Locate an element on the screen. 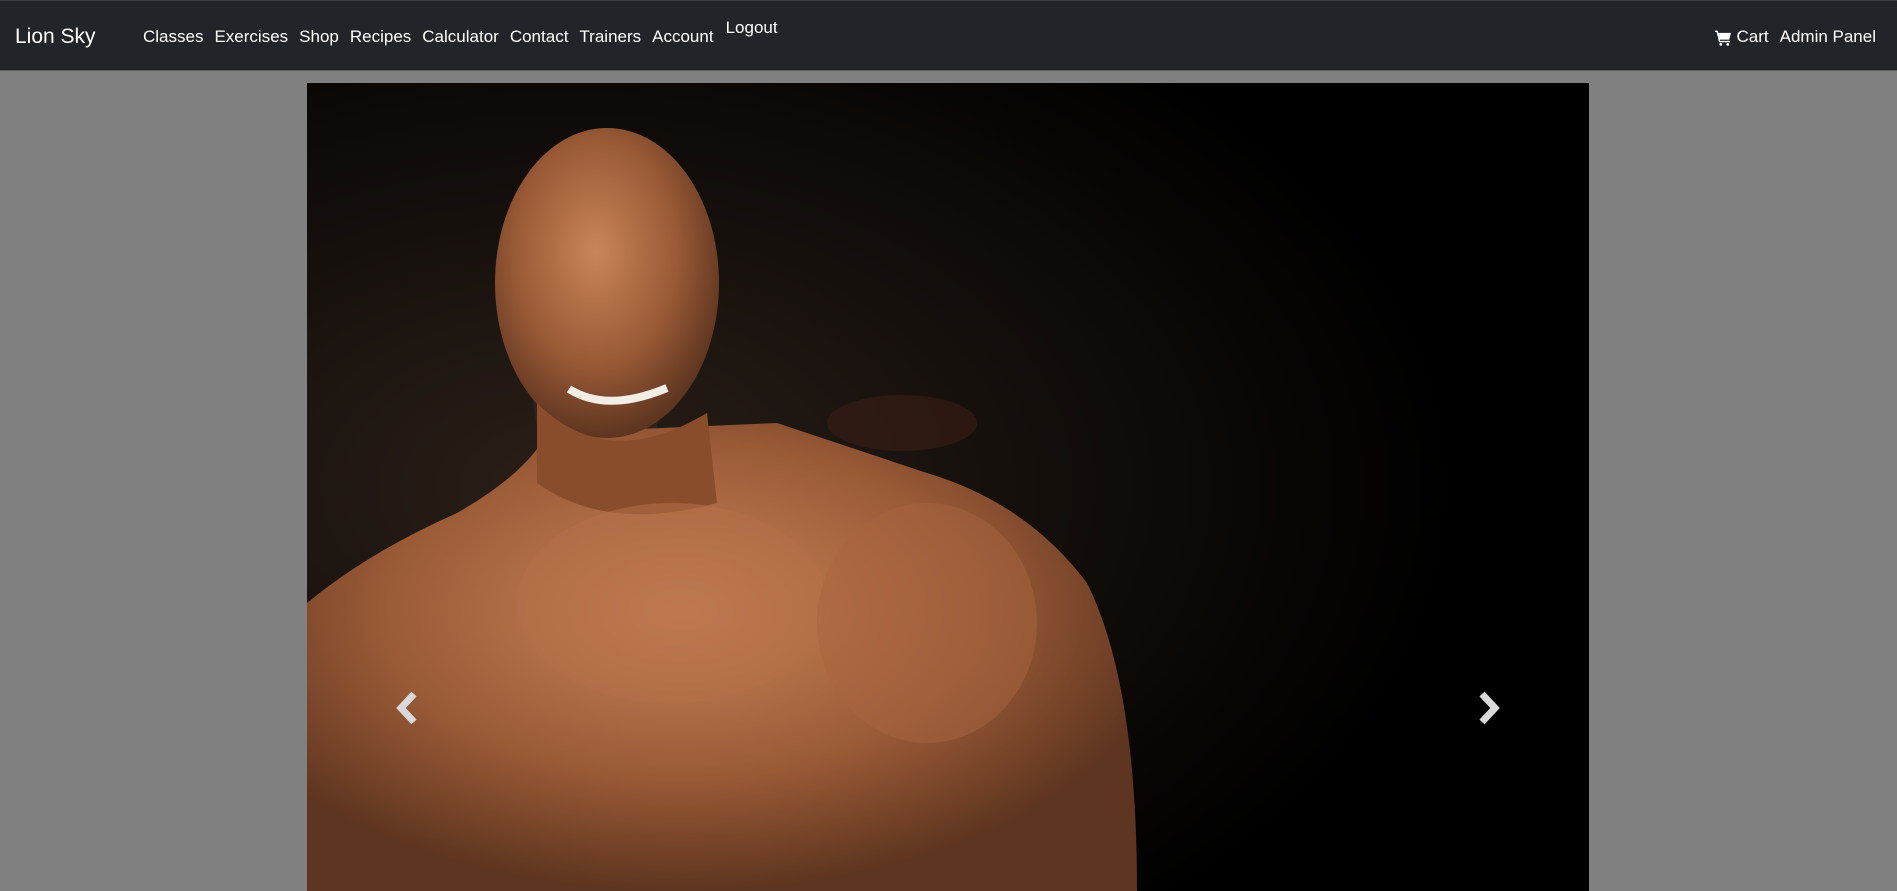 The width and height of the screenshot is (1897, 891). chevron-left-icon is located at coordinates (406, 708).